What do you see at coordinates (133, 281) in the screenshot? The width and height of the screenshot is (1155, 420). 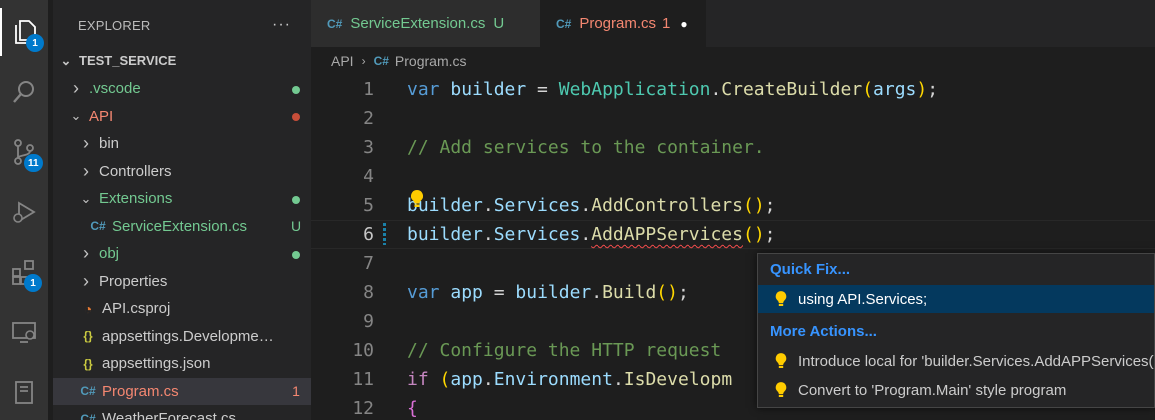 I see `tree-item-label: Properties` at bounding box center [133, 281].